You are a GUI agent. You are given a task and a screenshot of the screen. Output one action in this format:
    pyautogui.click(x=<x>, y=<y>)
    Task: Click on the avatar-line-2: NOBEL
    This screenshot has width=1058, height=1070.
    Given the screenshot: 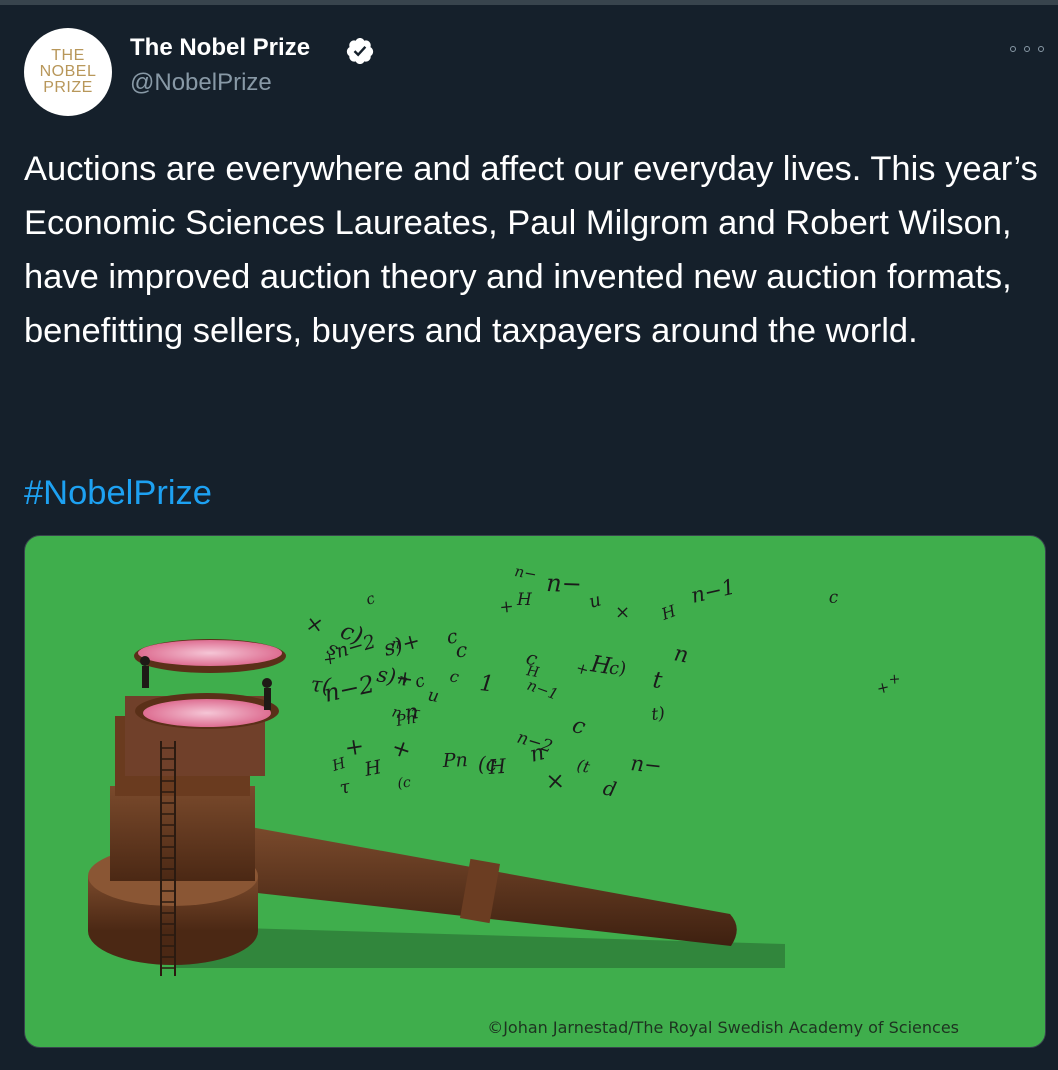 What is the action you would take?
    pyautogui.click(x=68, y=71)
    